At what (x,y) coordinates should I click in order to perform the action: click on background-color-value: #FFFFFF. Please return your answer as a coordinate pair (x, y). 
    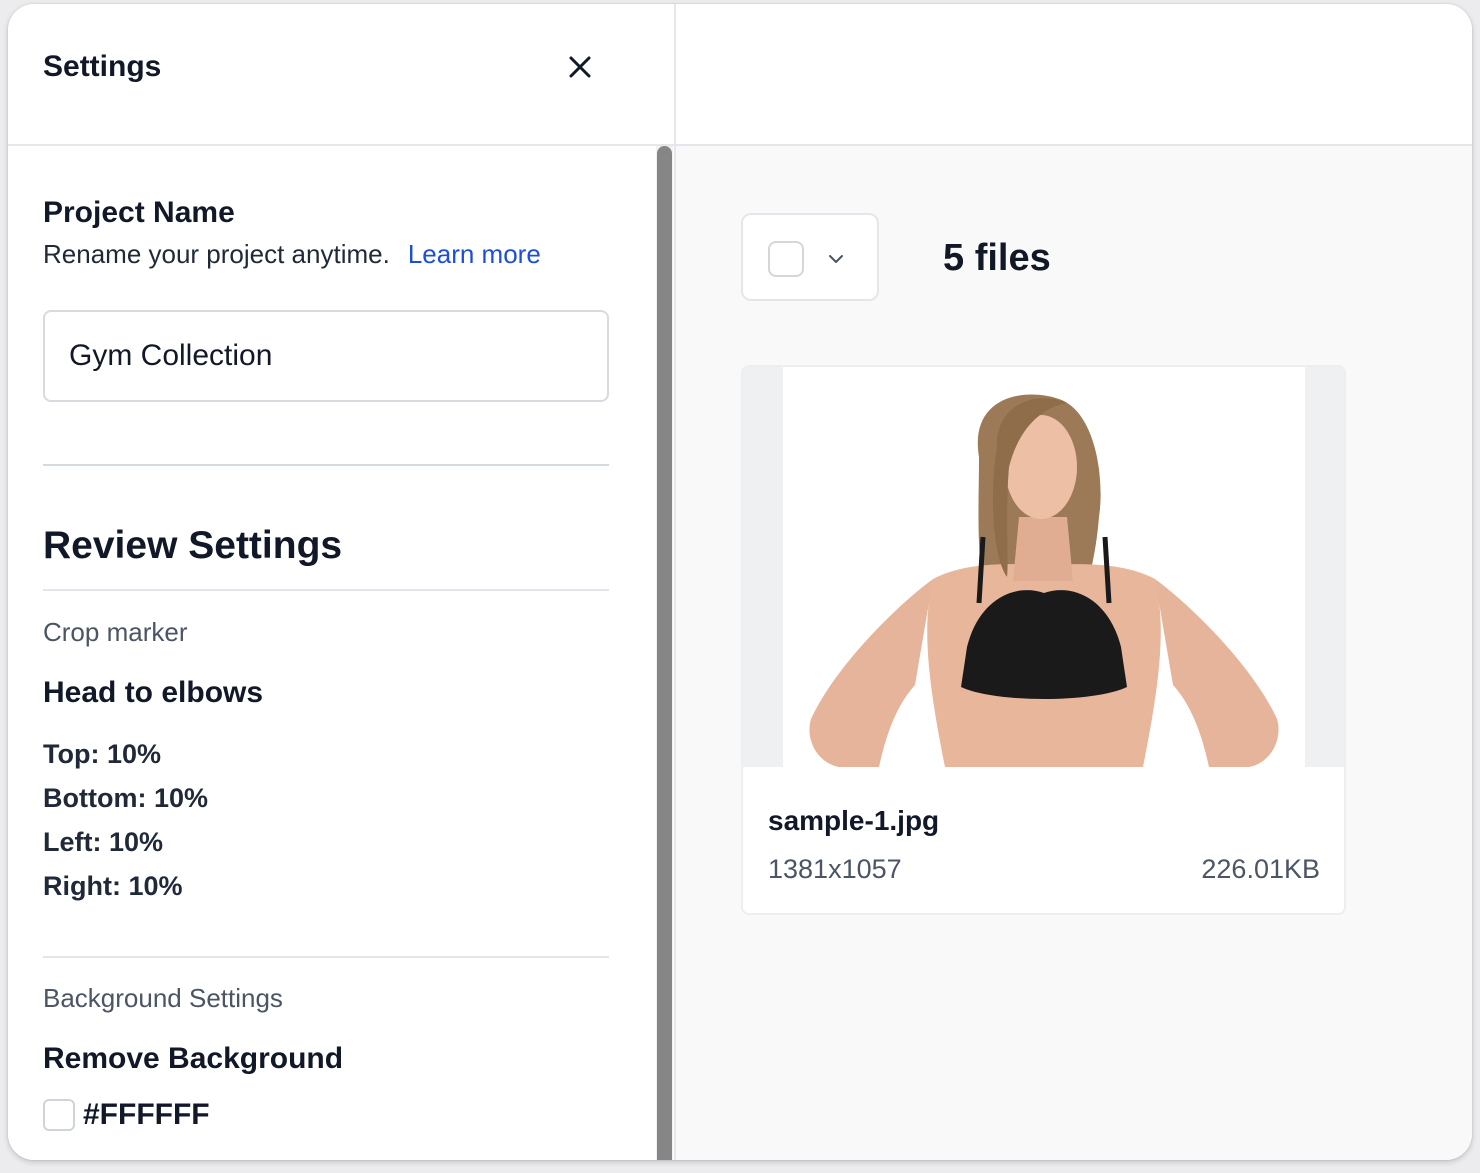
    Looking at the image, I should click on (146, 1114).